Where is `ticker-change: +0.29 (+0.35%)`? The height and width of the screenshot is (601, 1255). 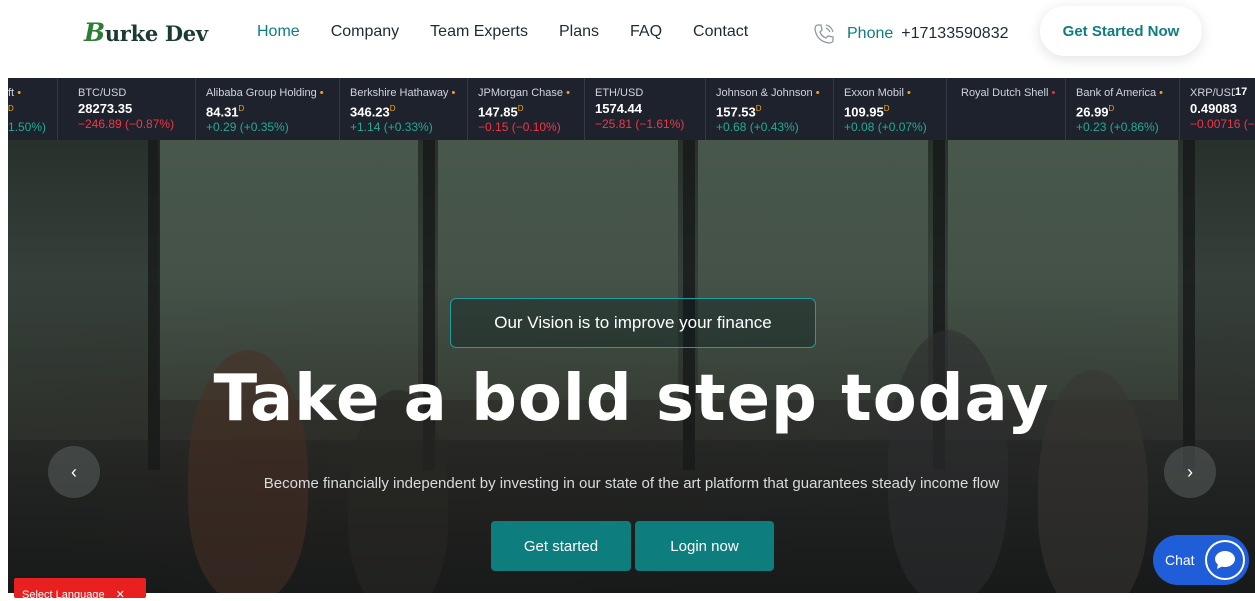
ticker-change: +0.29 (+0.35%) is located at coordinates (247, 127).